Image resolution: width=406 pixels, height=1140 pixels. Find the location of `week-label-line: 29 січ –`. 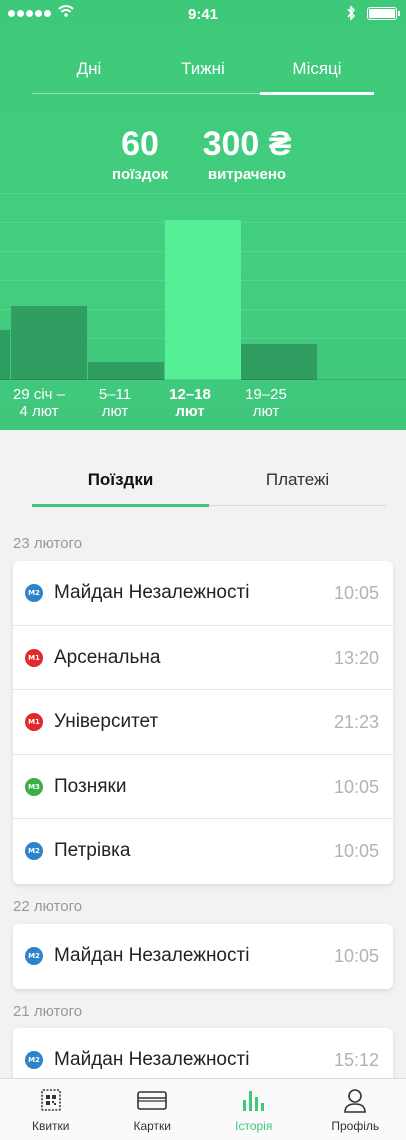

week-label-line: 29 січ – is located at coordinates (38, 394).